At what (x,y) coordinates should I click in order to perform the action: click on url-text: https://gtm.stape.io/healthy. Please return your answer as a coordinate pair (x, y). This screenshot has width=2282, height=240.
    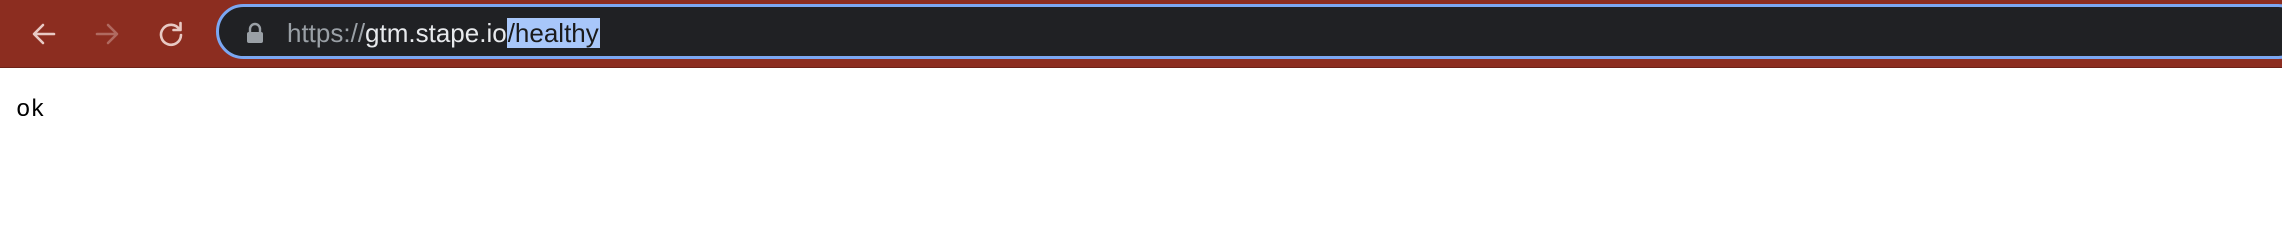
    Looking at the image, I should click on (443, 33).